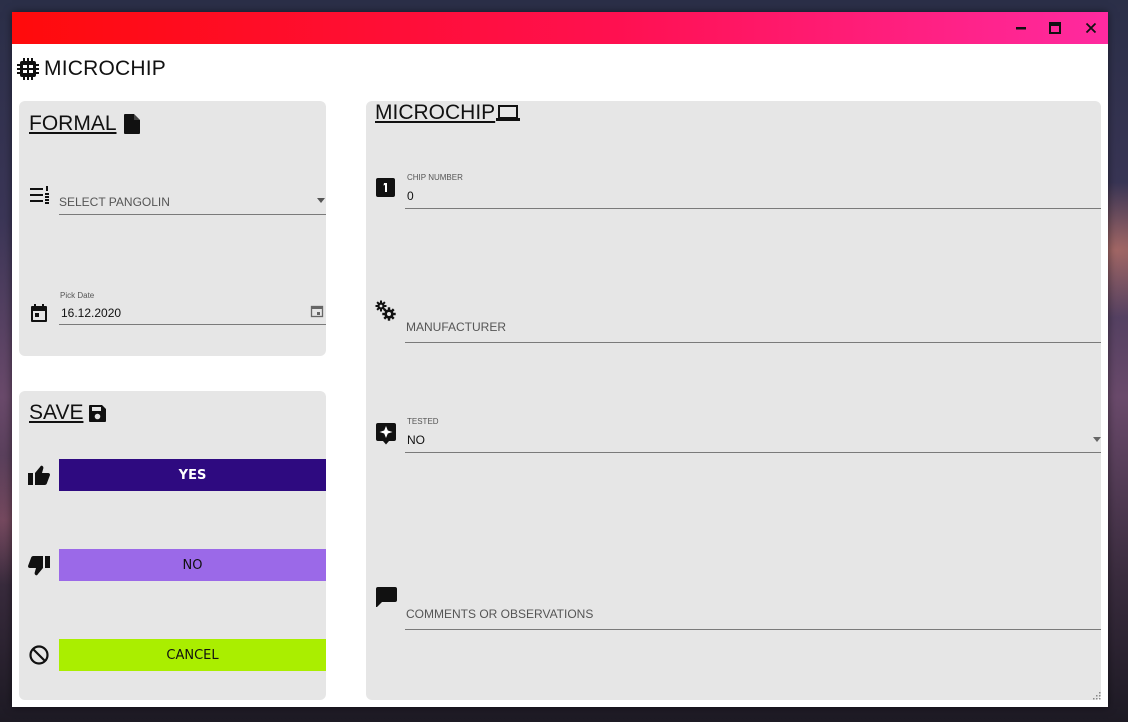 Image resolution: width=1128 pixels, height=722 pixels. Describe the element at coordinates (560, 28) in the screenshot. I see `title-bar` at that location.